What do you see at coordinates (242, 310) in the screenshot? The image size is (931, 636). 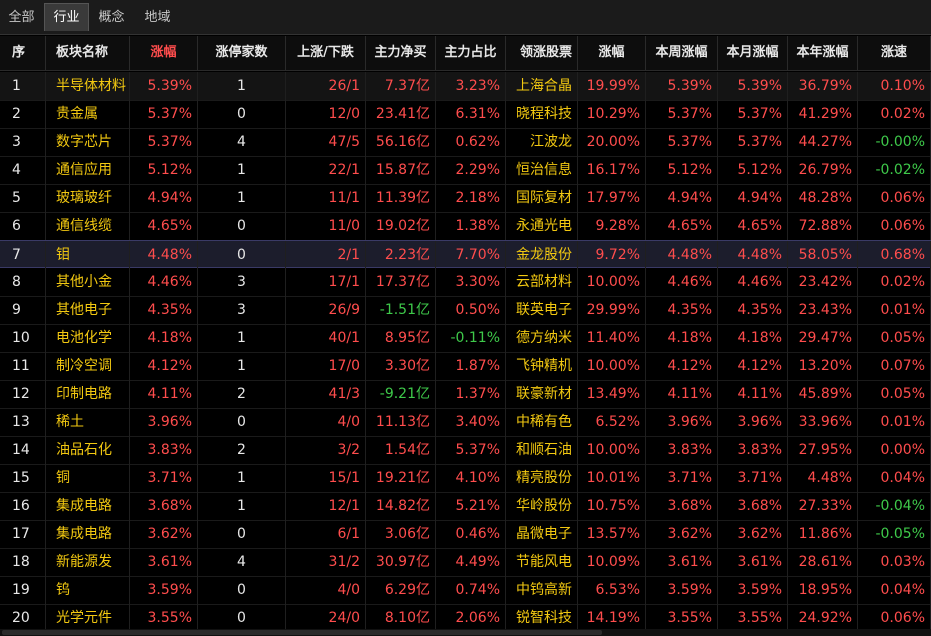 I see `cell-limit-up-count: 3` at bounding box center [242, 310].